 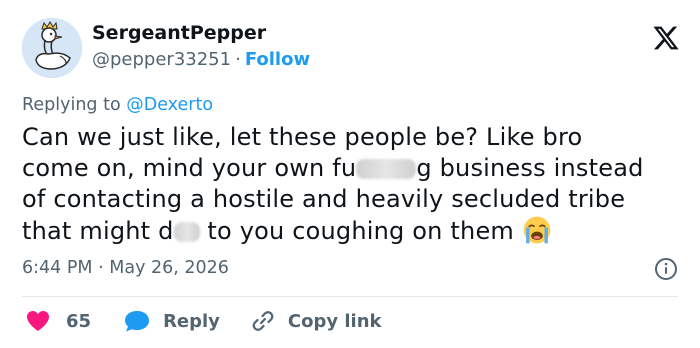 I want to click on tweet-line-4-end: to you coughing on them, so click(x=356, y=231).